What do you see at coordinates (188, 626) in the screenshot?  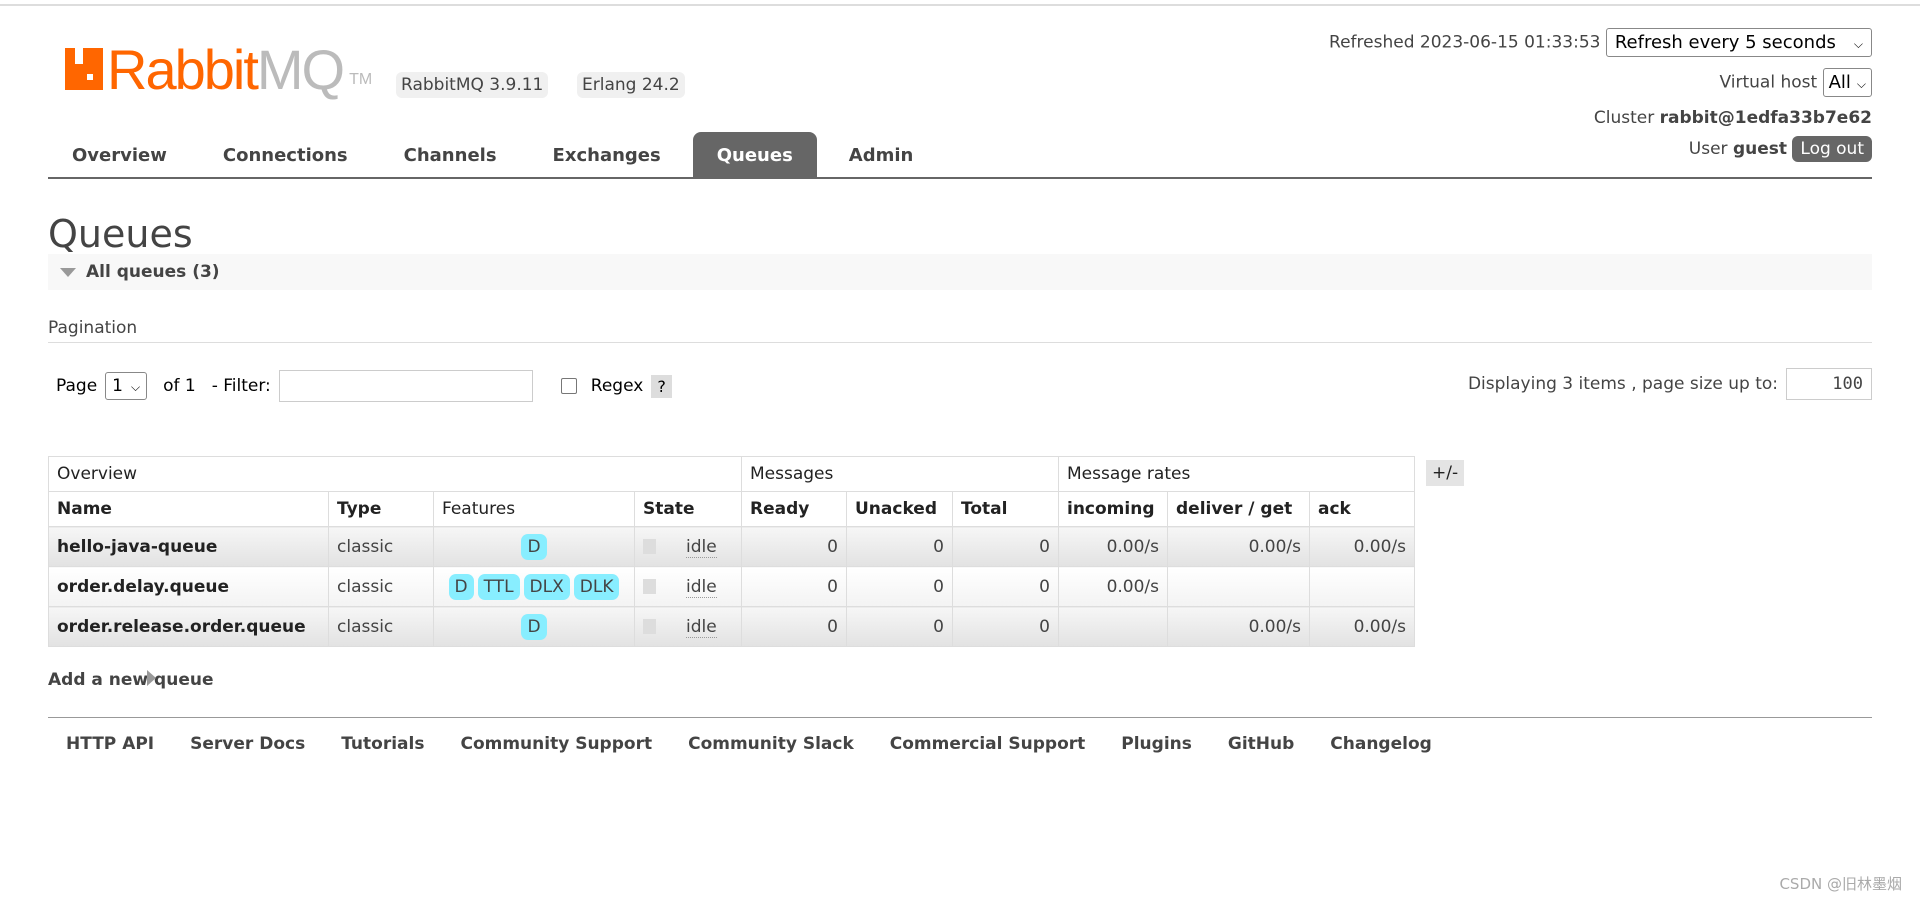 I see `queue-name-link: order.release.order.queue` at bounding box center [188, 626].